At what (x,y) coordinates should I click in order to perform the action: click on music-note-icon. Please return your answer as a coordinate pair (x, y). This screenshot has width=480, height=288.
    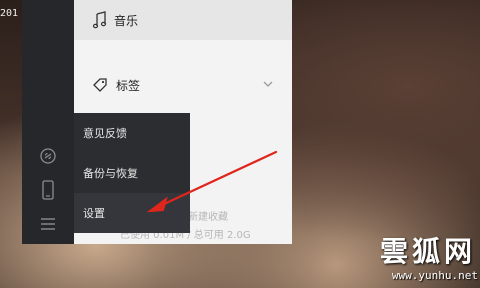
    Looking at the image, I should click on (99, 20).